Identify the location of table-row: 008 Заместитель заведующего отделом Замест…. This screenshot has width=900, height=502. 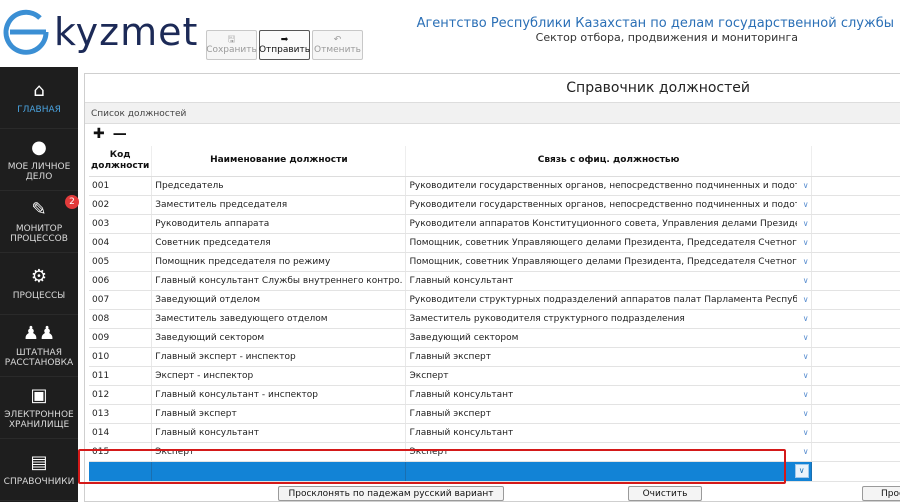
(494, 319).